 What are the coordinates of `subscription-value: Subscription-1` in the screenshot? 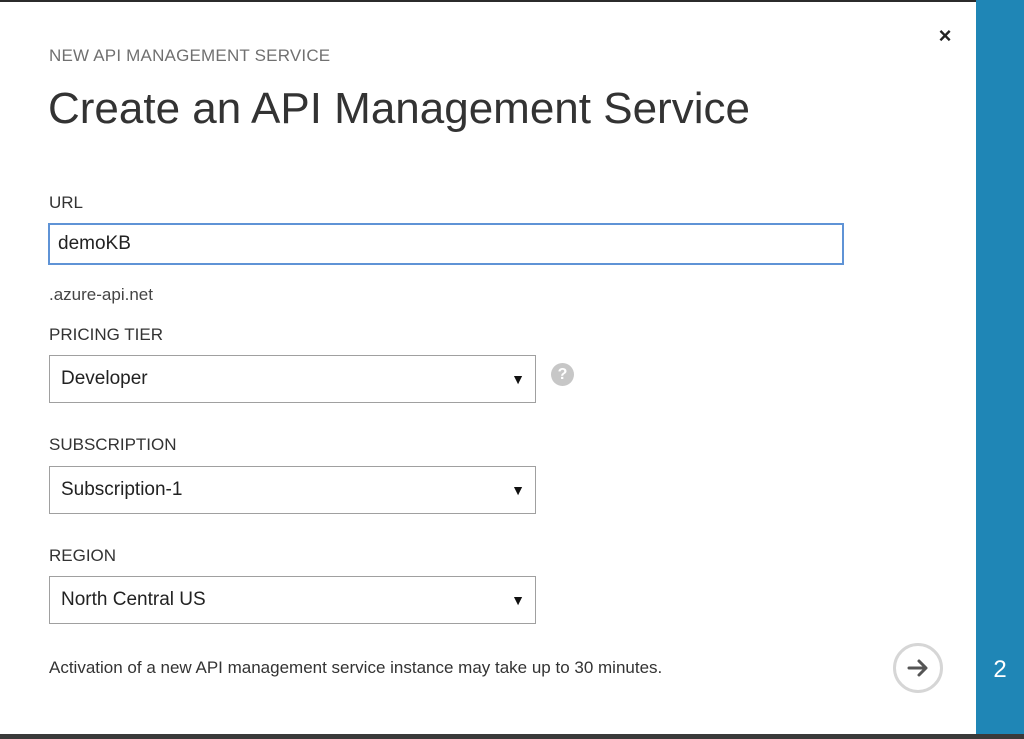 It's located at (122, 489).